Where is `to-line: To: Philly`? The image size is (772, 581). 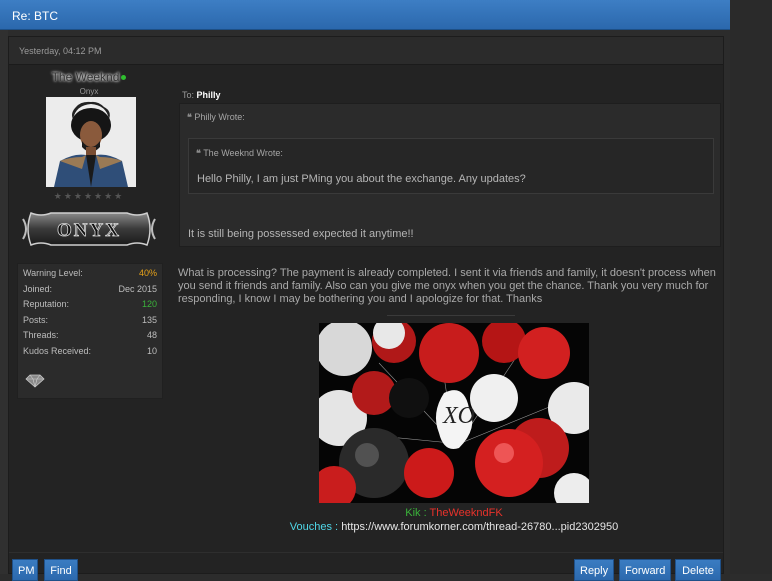 to-line: To: Philly is located at coordinates (201, 95).